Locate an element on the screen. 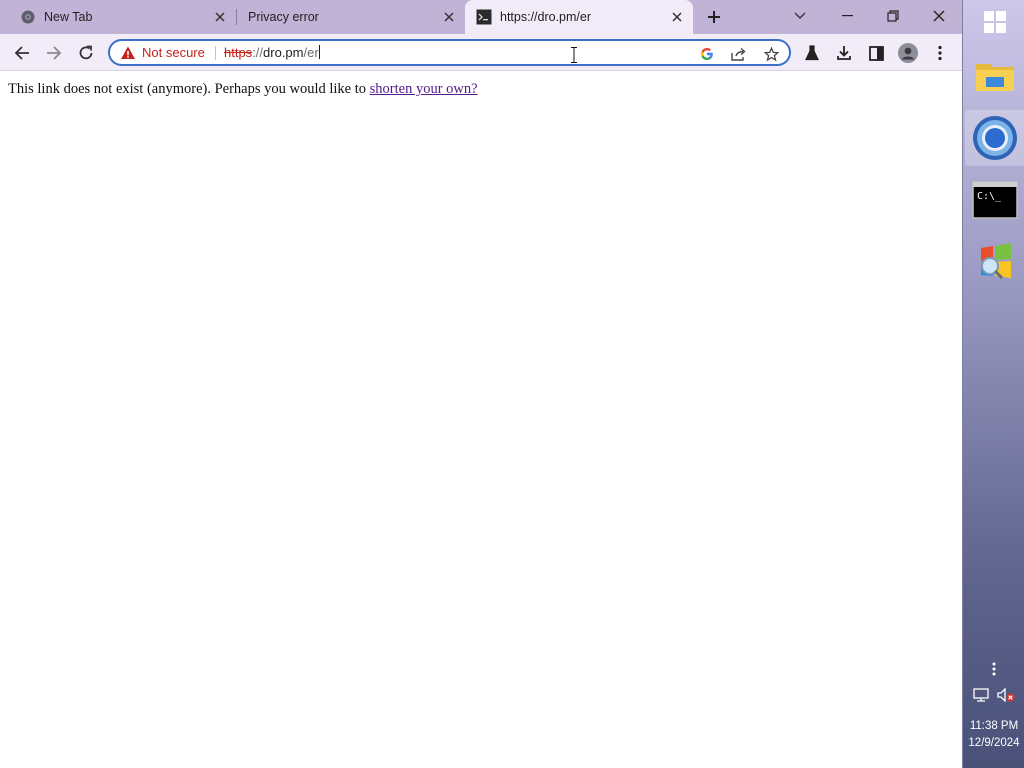 Image resolution: width=1024 pixels, height=768 pixels. forward-button is located at coordinates (54, 53).